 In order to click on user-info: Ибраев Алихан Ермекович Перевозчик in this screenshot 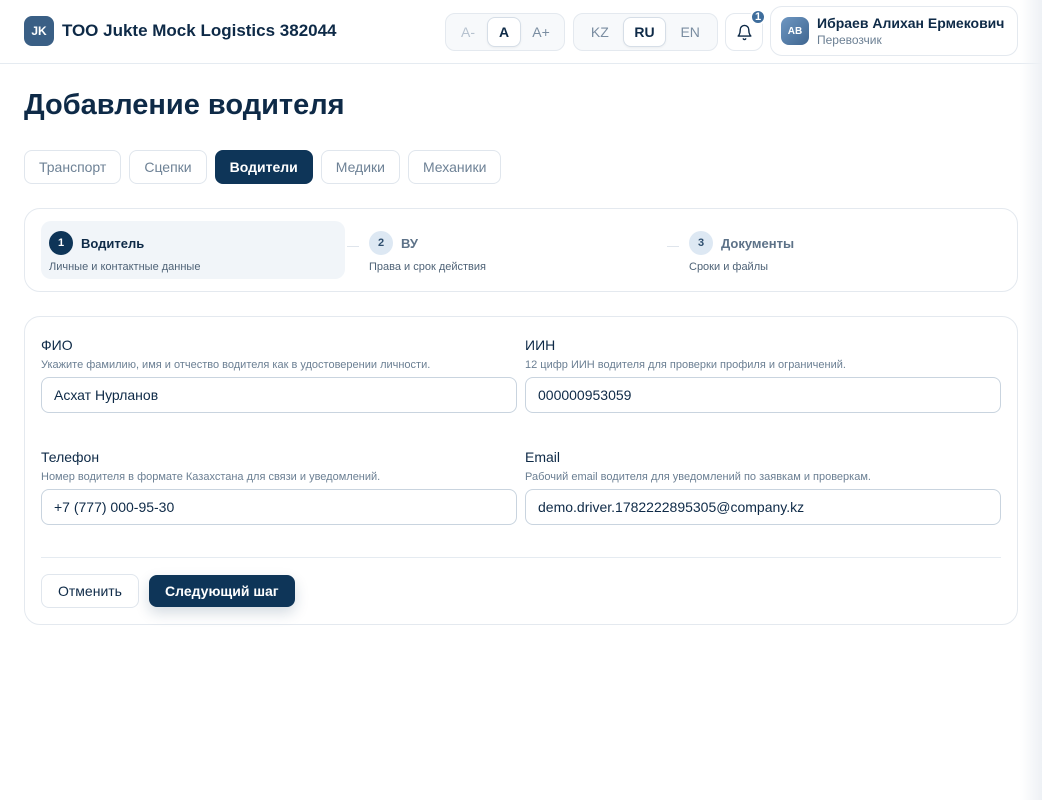, I will do `click(910, 31)`.